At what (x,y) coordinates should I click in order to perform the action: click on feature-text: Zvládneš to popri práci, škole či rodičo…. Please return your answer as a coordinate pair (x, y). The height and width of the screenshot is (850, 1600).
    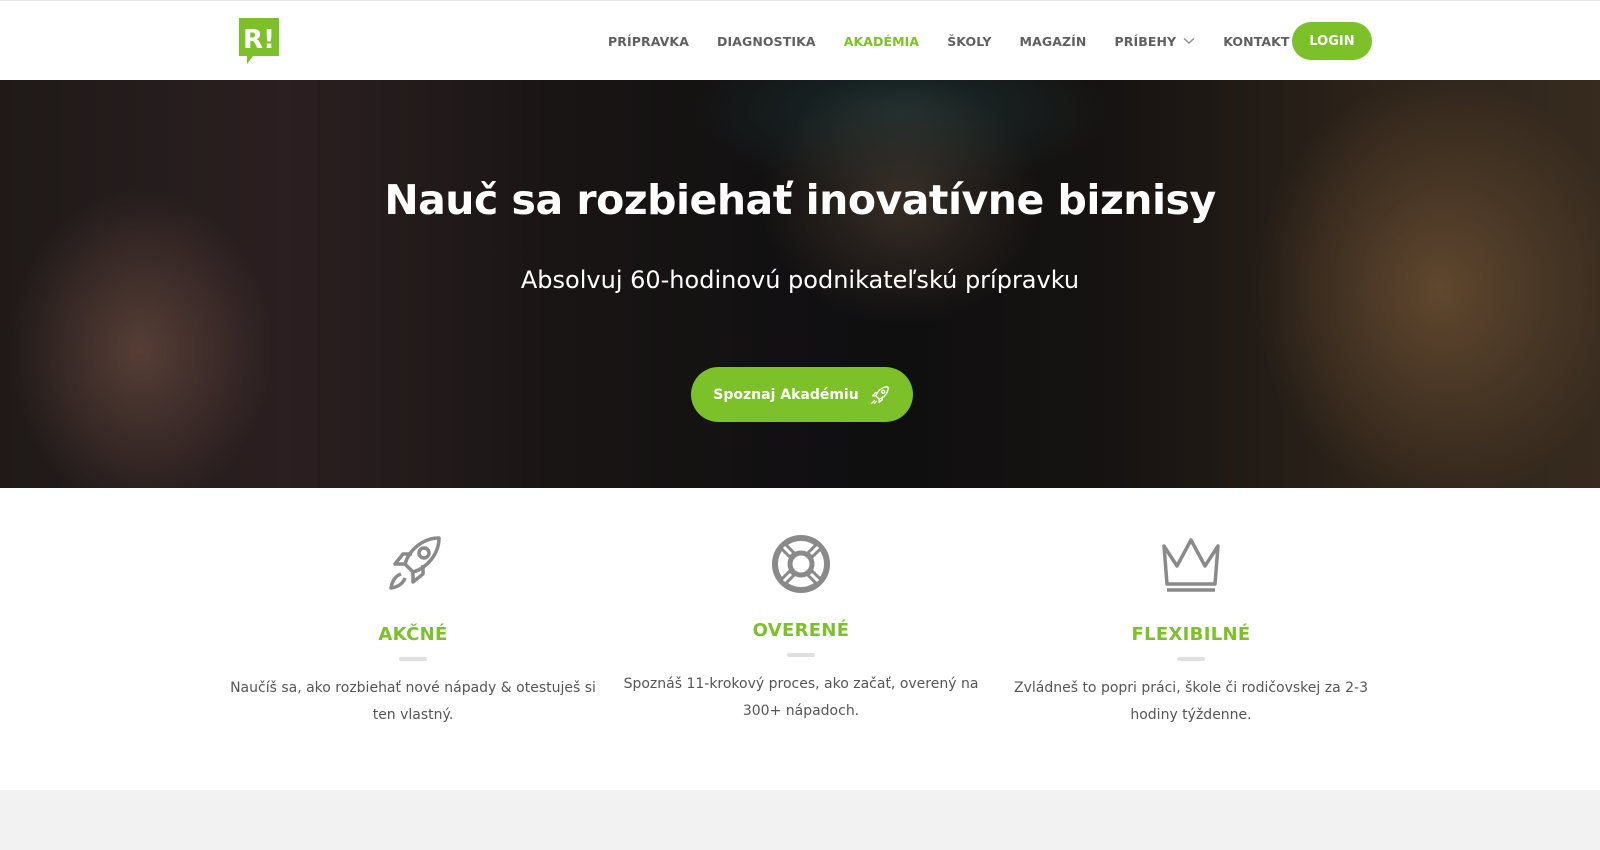
    Looking at the image, I should click on (1190, 701).